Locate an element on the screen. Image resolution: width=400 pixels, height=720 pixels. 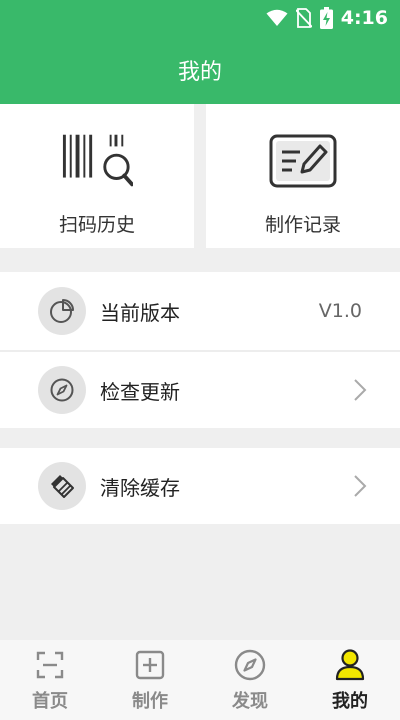
version-value: V1.0 is located at coordinates (340, 311).